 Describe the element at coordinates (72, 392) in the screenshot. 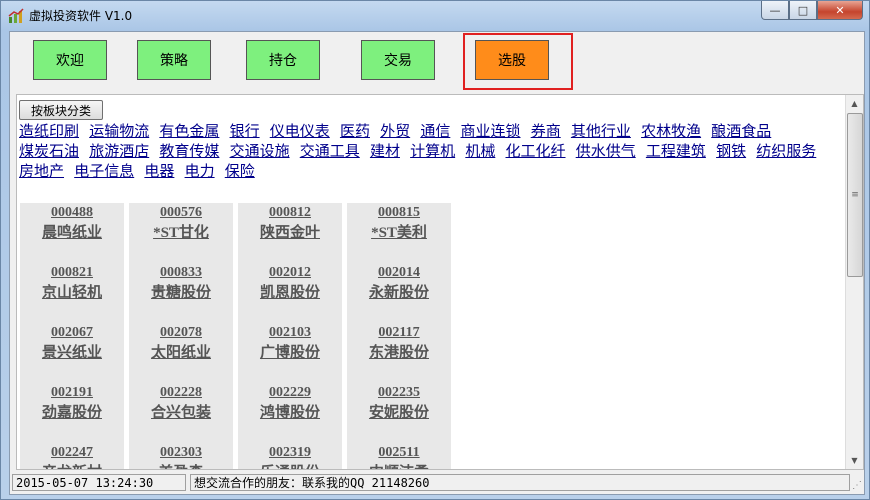

I see `stock-code-link: 002191` at that location.